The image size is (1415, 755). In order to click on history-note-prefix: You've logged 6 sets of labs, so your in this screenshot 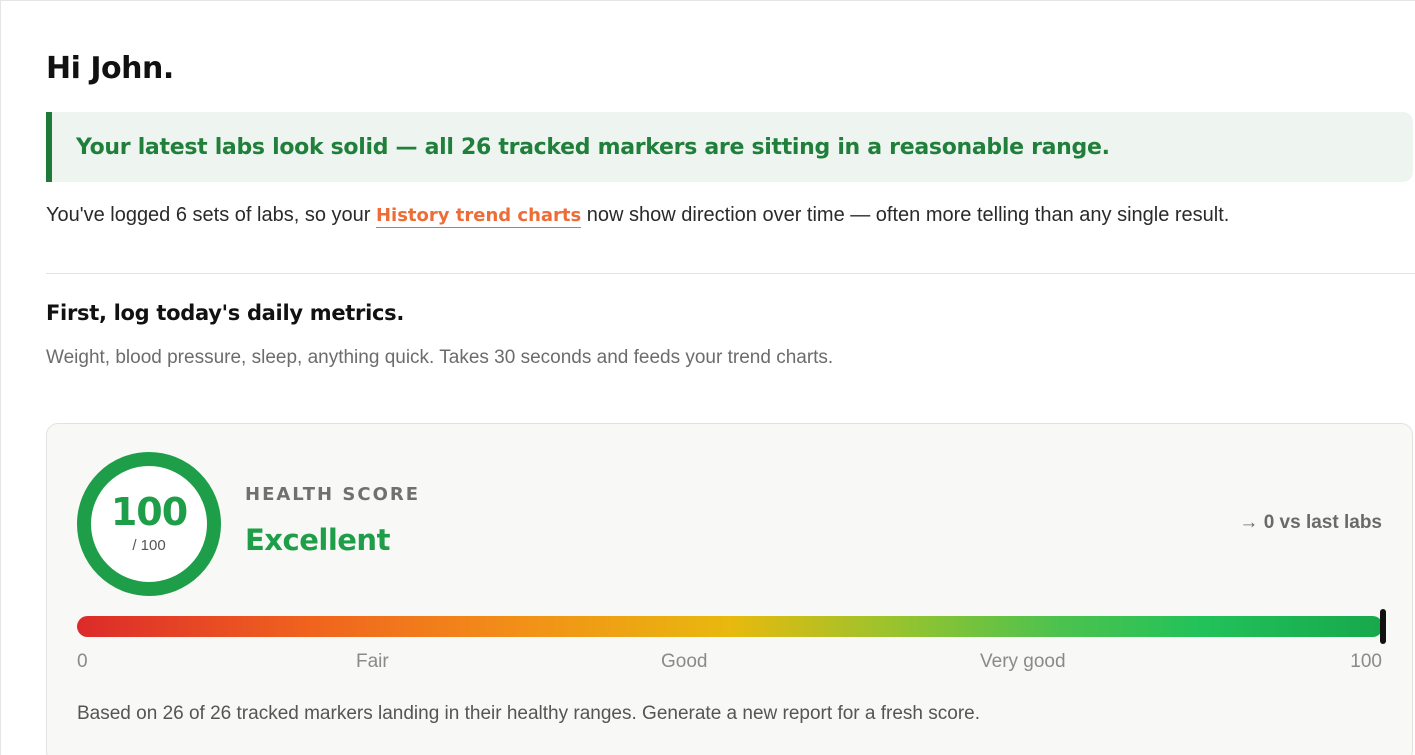, I will do `click(211, 215)`.